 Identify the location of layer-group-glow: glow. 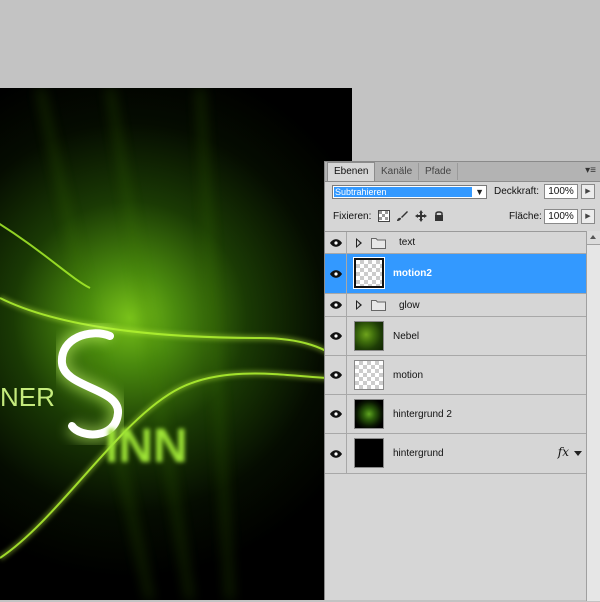
(455, 305).